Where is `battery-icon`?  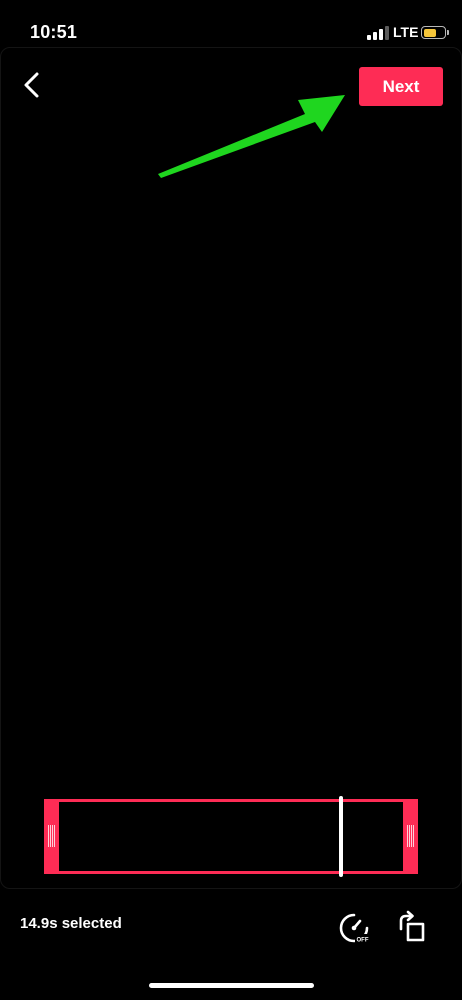 battery-icon is located at coordinates (435, 32).